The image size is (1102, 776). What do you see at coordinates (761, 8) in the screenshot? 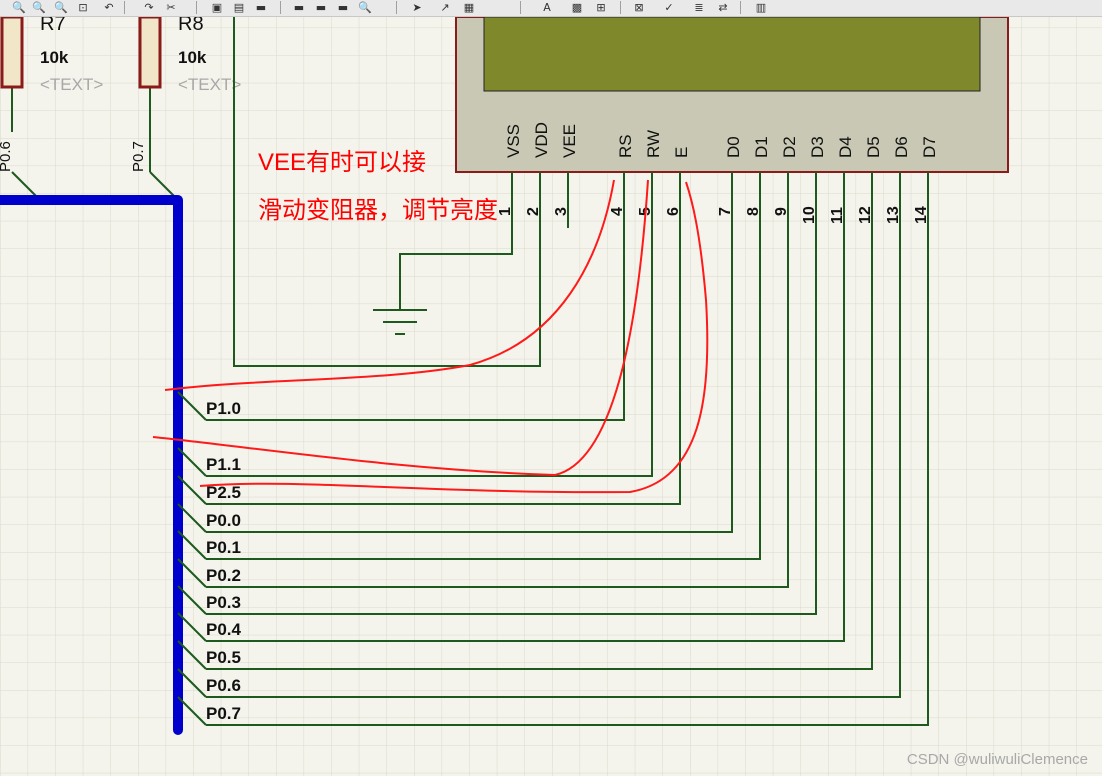
I see `ares-icon: ▥` at bounding box center [761, 8].